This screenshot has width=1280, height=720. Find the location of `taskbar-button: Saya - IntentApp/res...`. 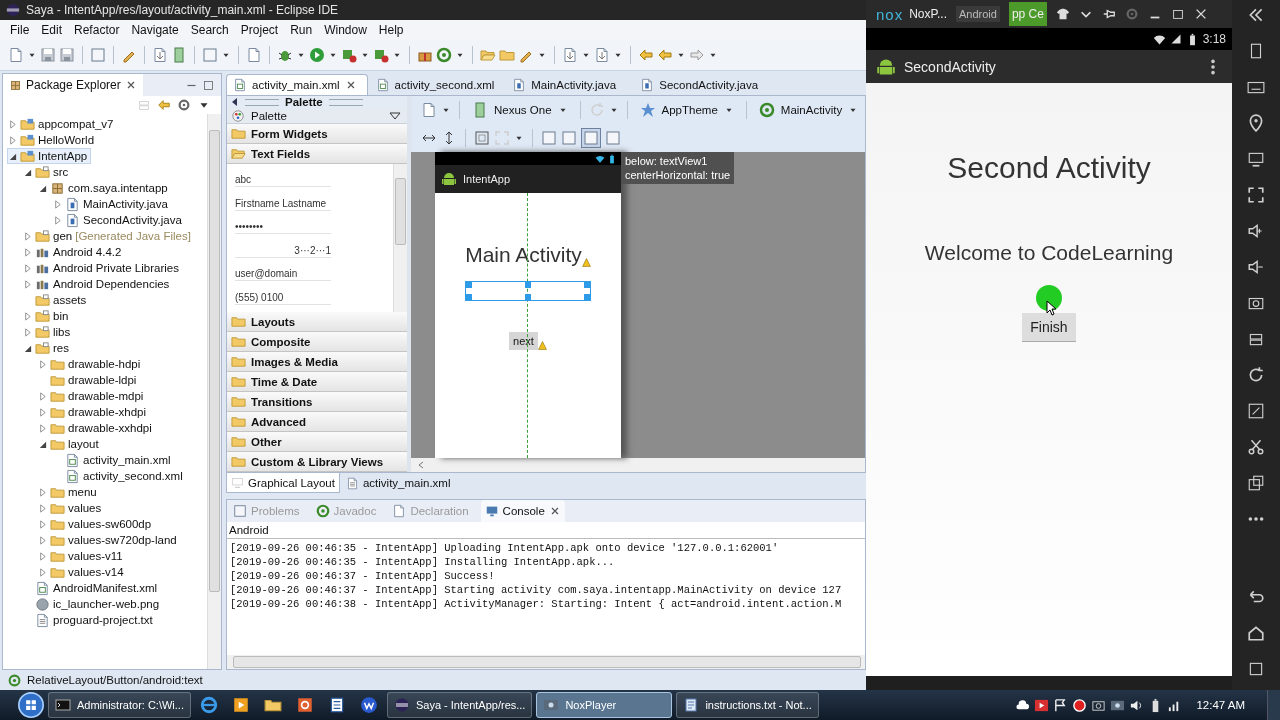

taskbar-button: Saya - IntentApp/res... is located at coordinates (459, 705).